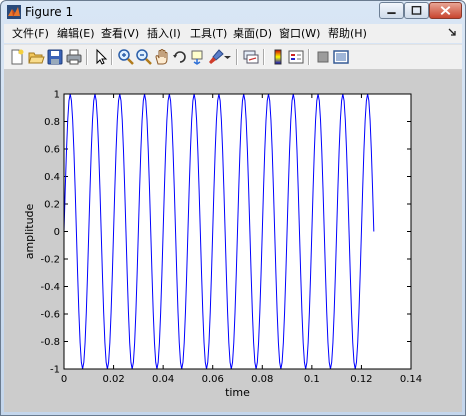  Describe the element at coordinates (341, 57) in the screenshot. I see `show-plot-tools-icon` at that location.